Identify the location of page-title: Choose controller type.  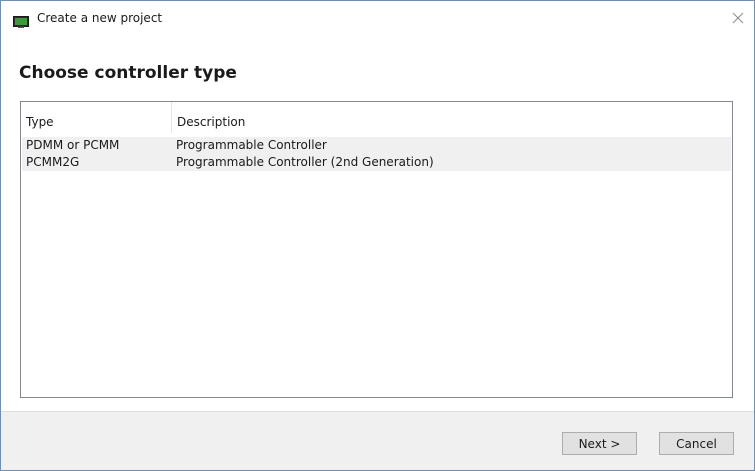
(128, 73).